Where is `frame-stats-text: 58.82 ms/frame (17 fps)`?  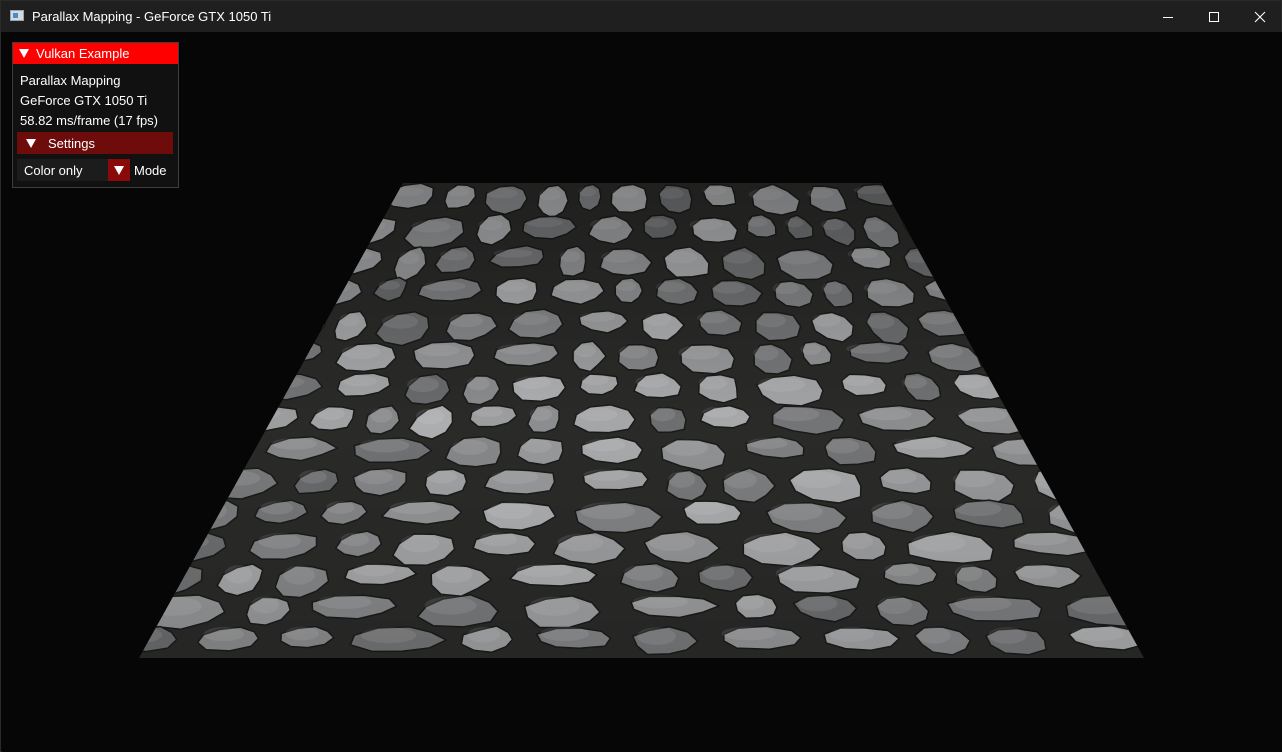
frame-stats-text: 58.82 ms/frame (17 fps) is located at coordinates (89, 120).